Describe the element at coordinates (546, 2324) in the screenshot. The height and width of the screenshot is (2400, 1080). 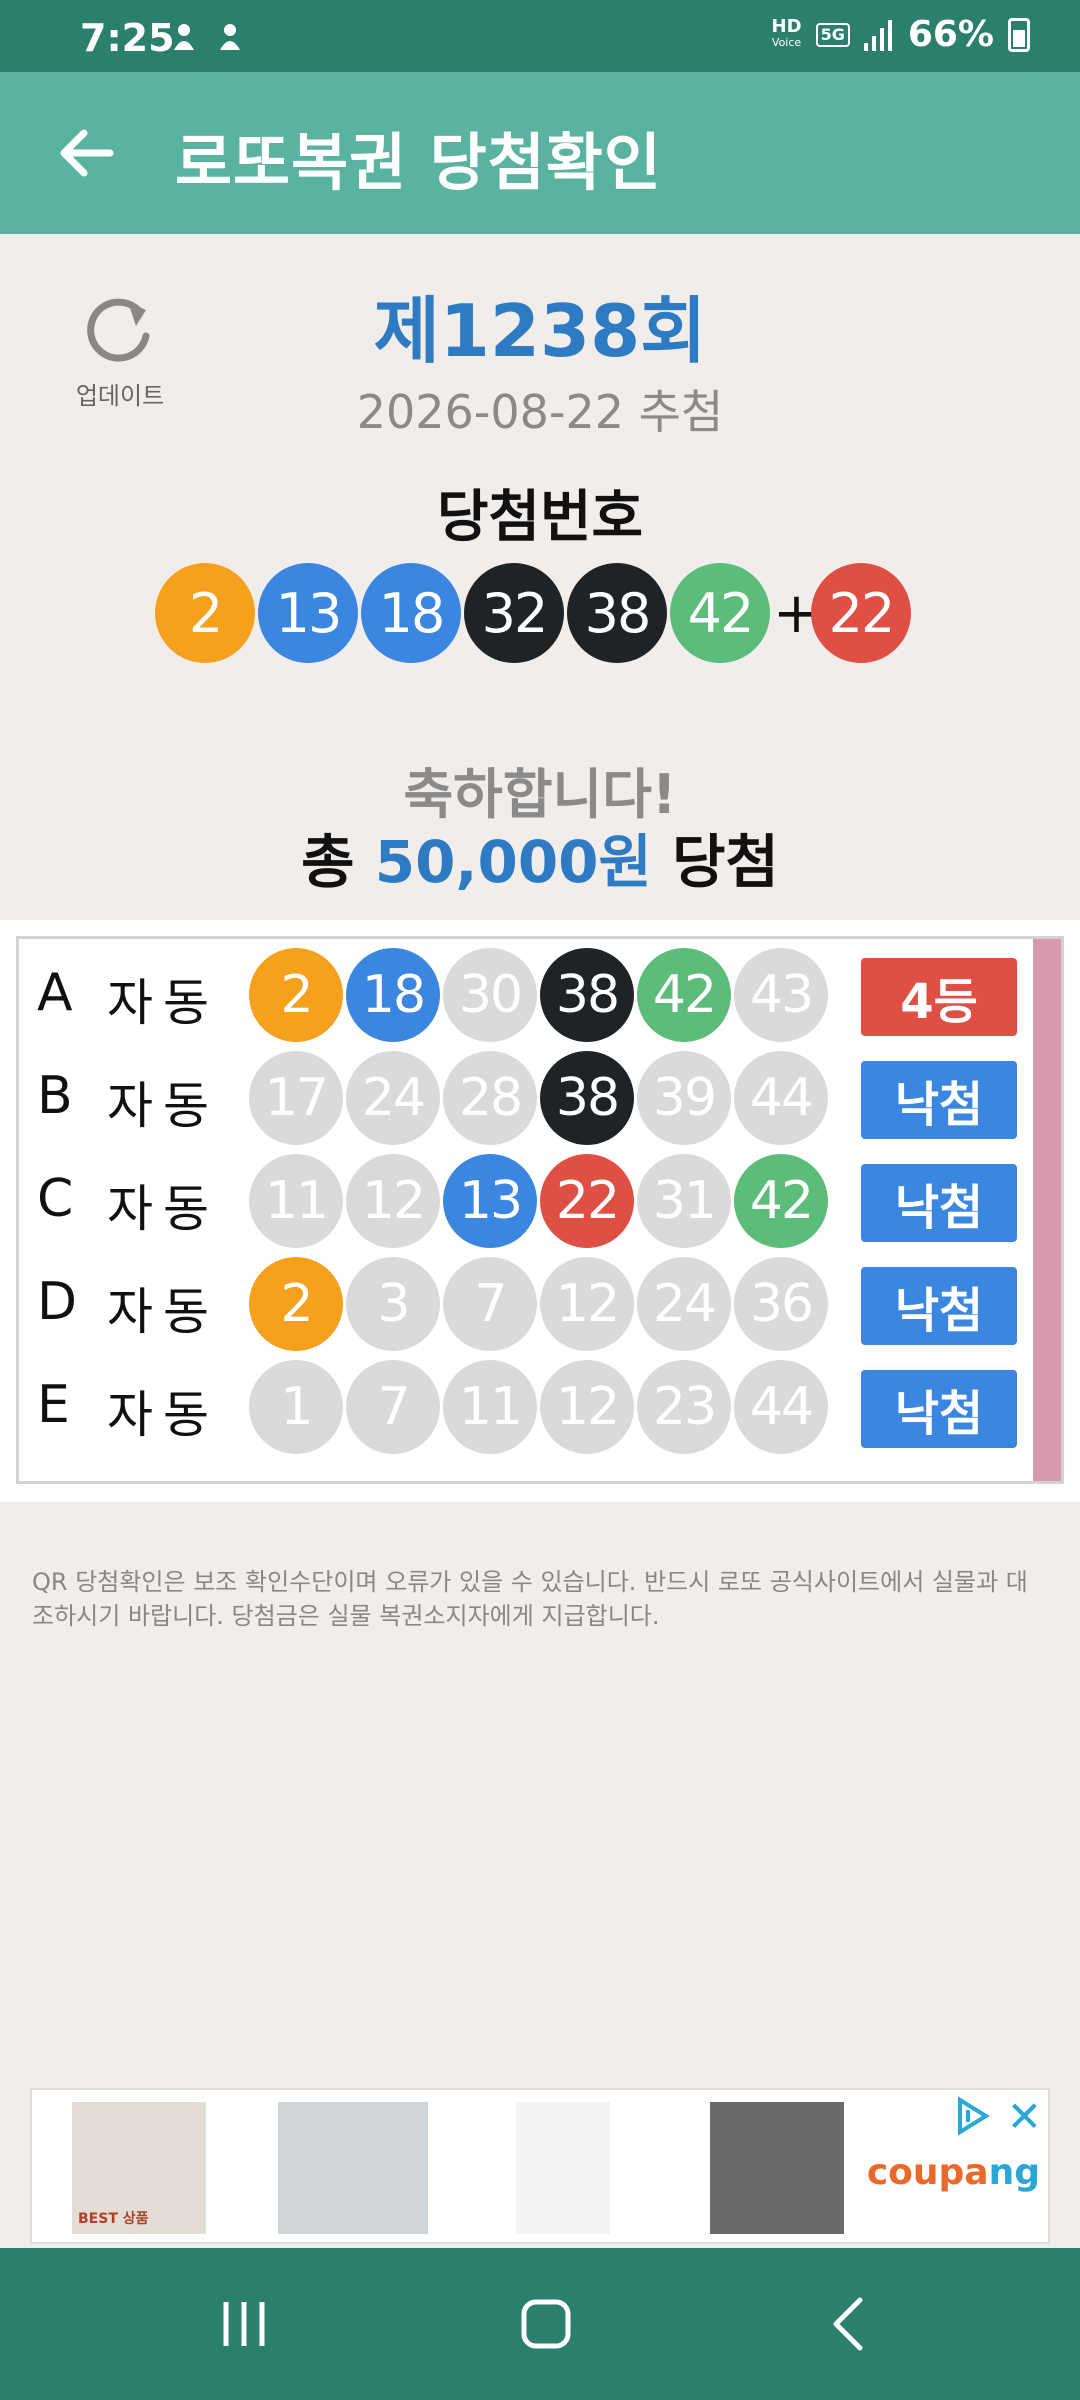
I see `home-icon` at that location.